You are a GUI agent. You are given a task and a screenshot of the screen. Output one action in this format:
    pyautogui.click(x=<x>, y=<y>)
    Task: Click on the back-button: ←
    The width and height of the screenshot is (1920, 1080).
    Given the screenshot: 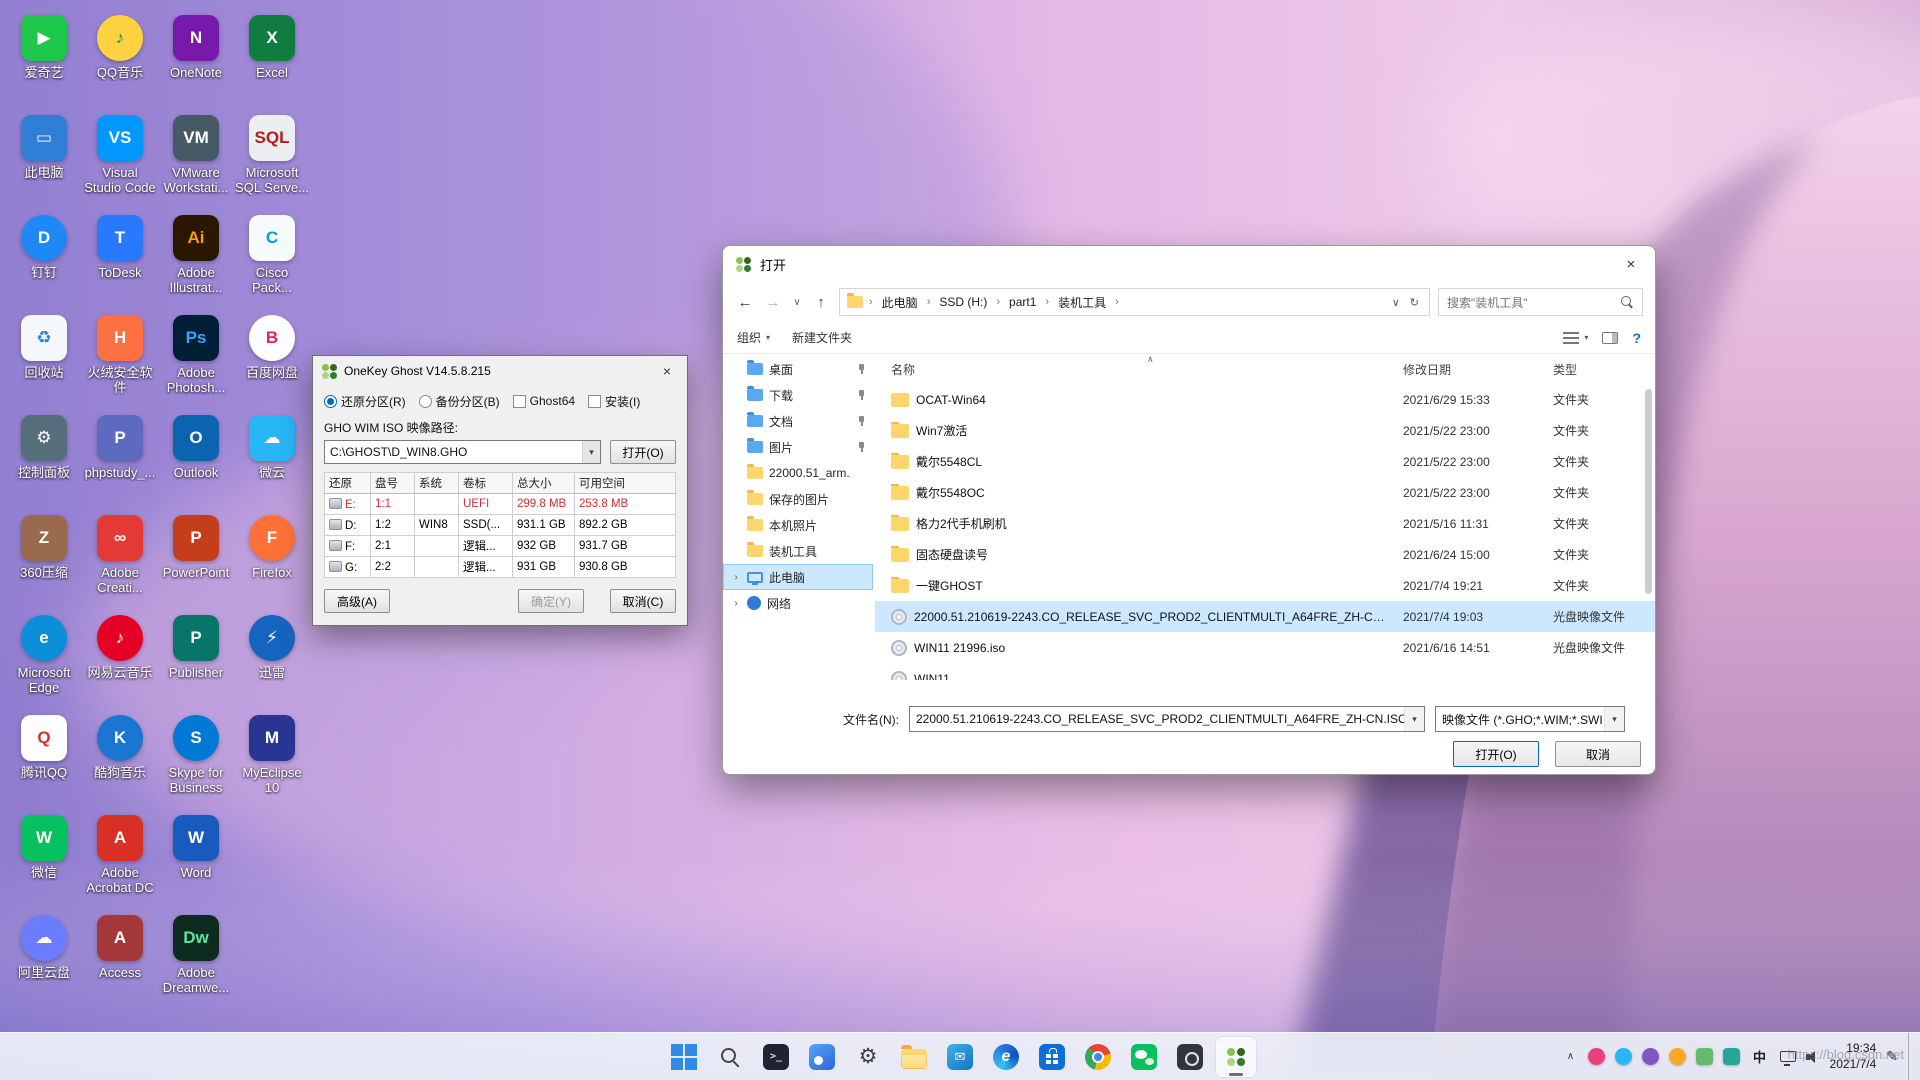 What is the action you would take?
    pyautogui.click(x=745, y=302)
    